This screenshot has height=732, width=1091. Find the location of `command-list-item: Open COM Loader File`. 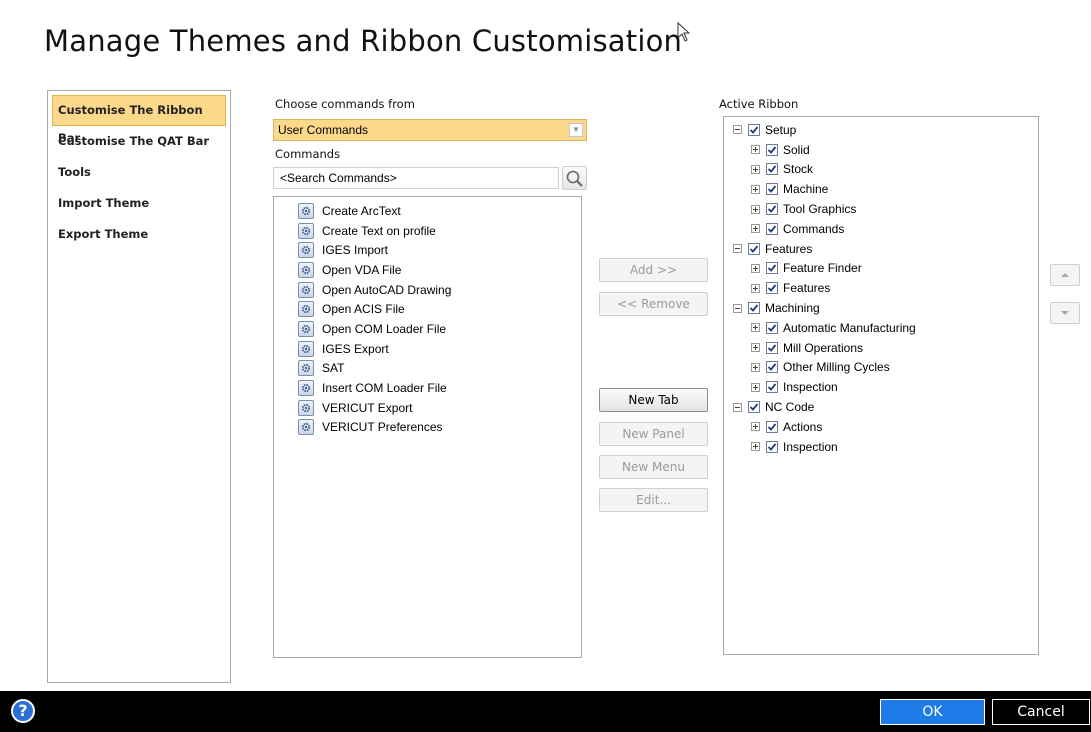

command-list-item: Open COM Loader File is located at coordinates (427, 329).